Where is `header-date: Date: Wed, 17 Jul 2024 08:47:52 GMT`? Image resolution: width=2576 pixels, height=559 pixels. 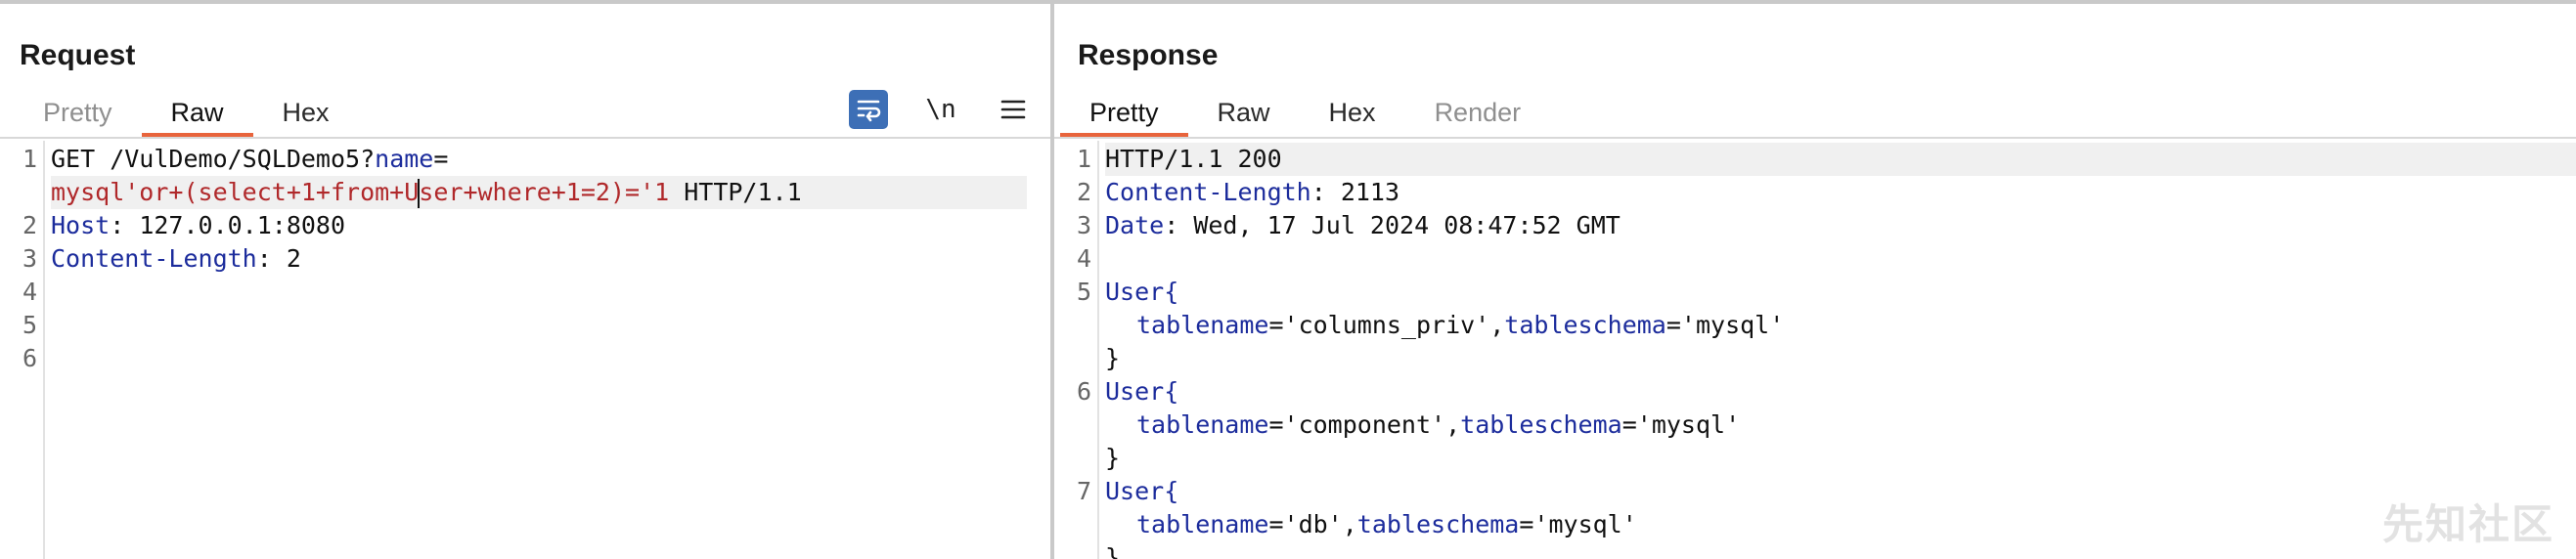
header-date: Date: Wed, 17 Jul 2024 08:47:52 GMT is located at coordinates (1840, 225).